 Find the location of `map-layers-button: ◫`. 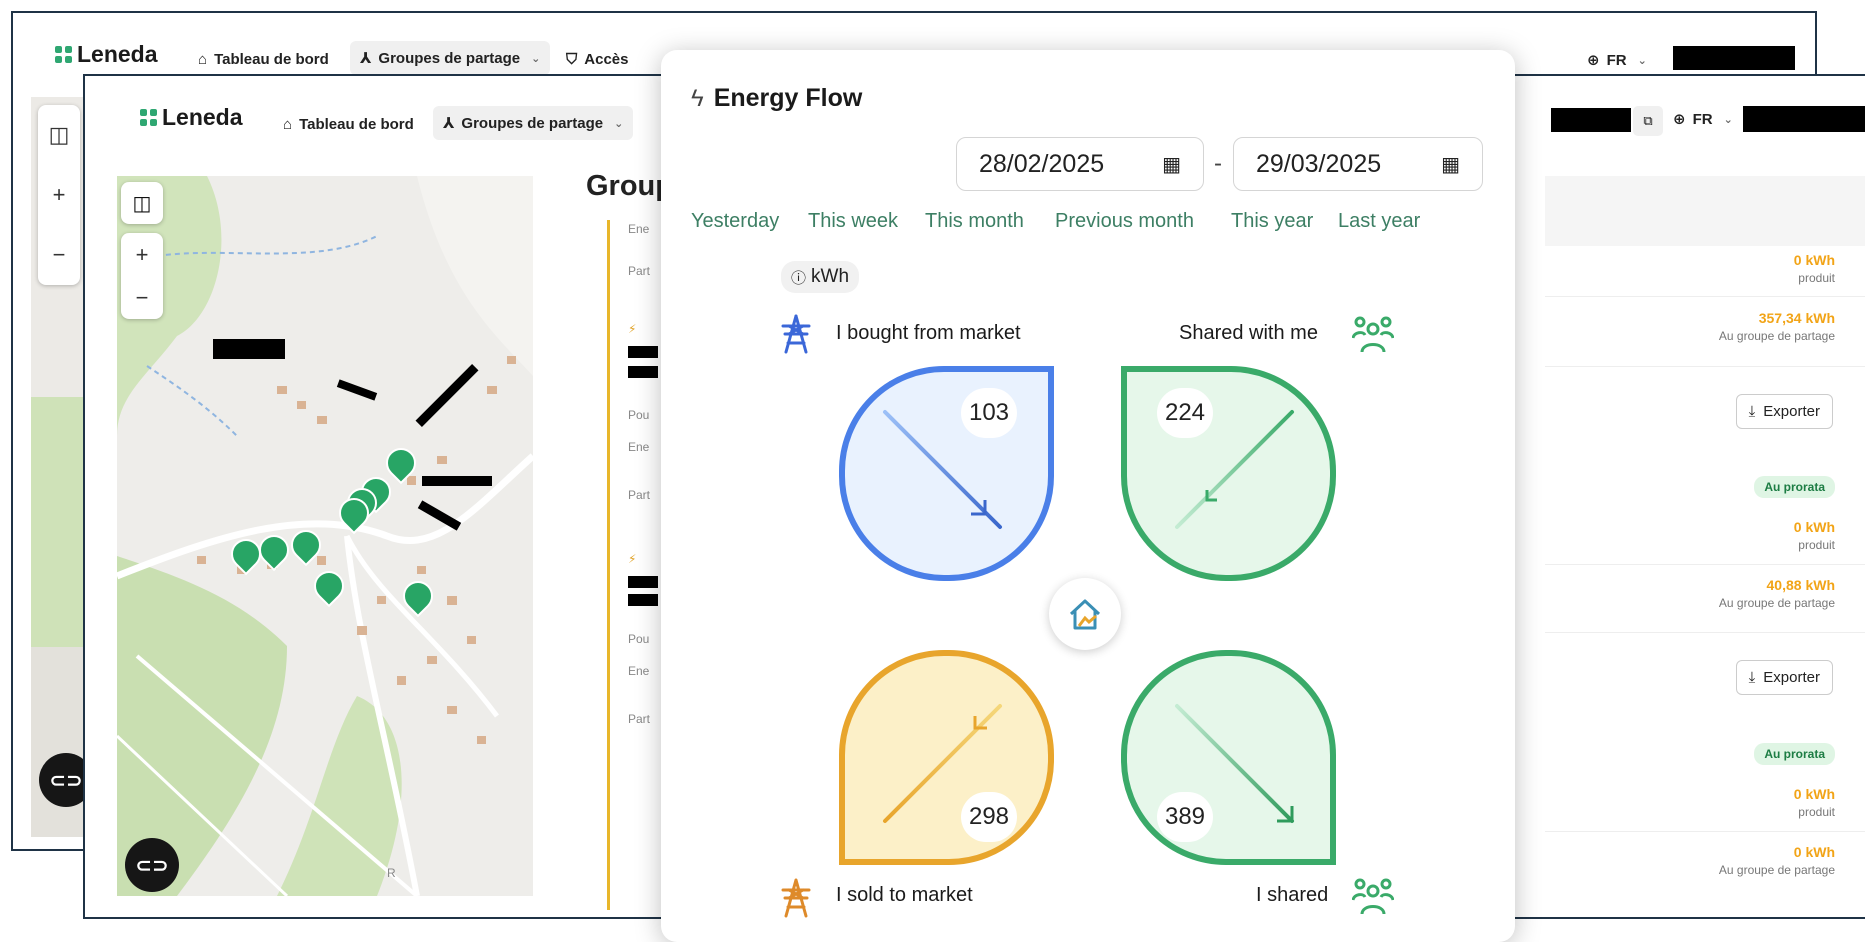

map-layers-button: ◫ is located at coordinates (142, 203).